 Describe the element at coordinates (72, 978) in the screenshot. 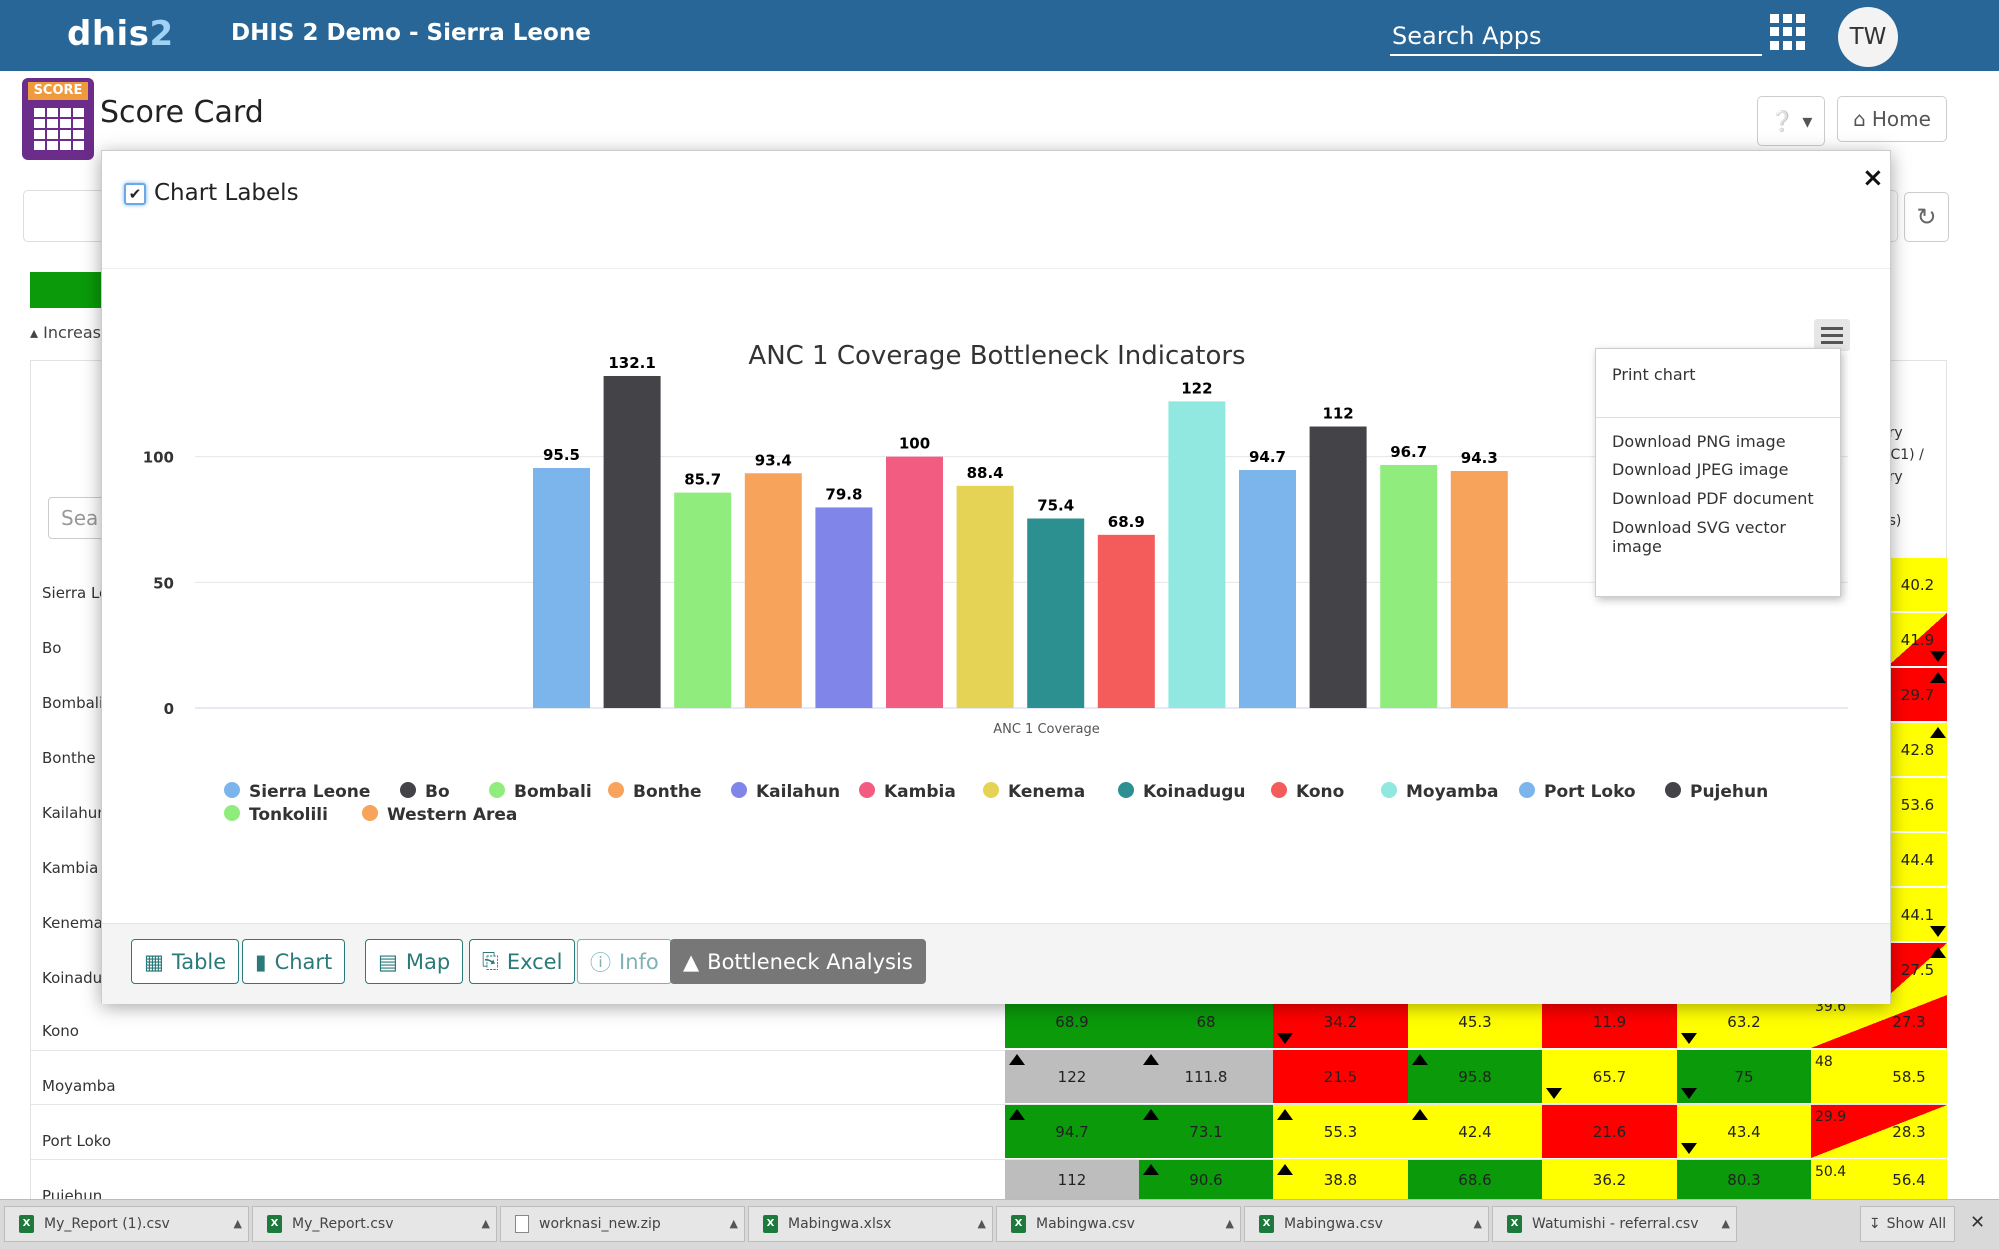

I see `org-unit-row-label: Koinadu` at that location.